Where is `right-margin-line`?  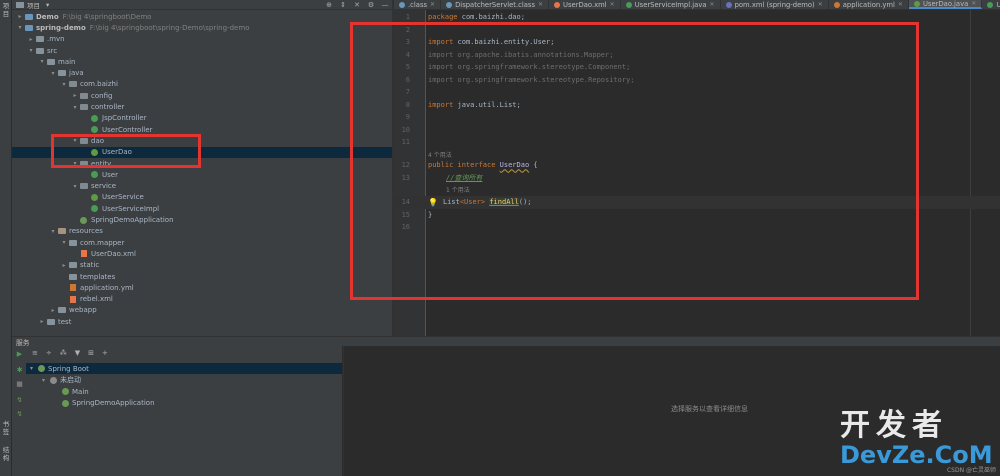
right-margin-line is located at coordinates (970, 173).